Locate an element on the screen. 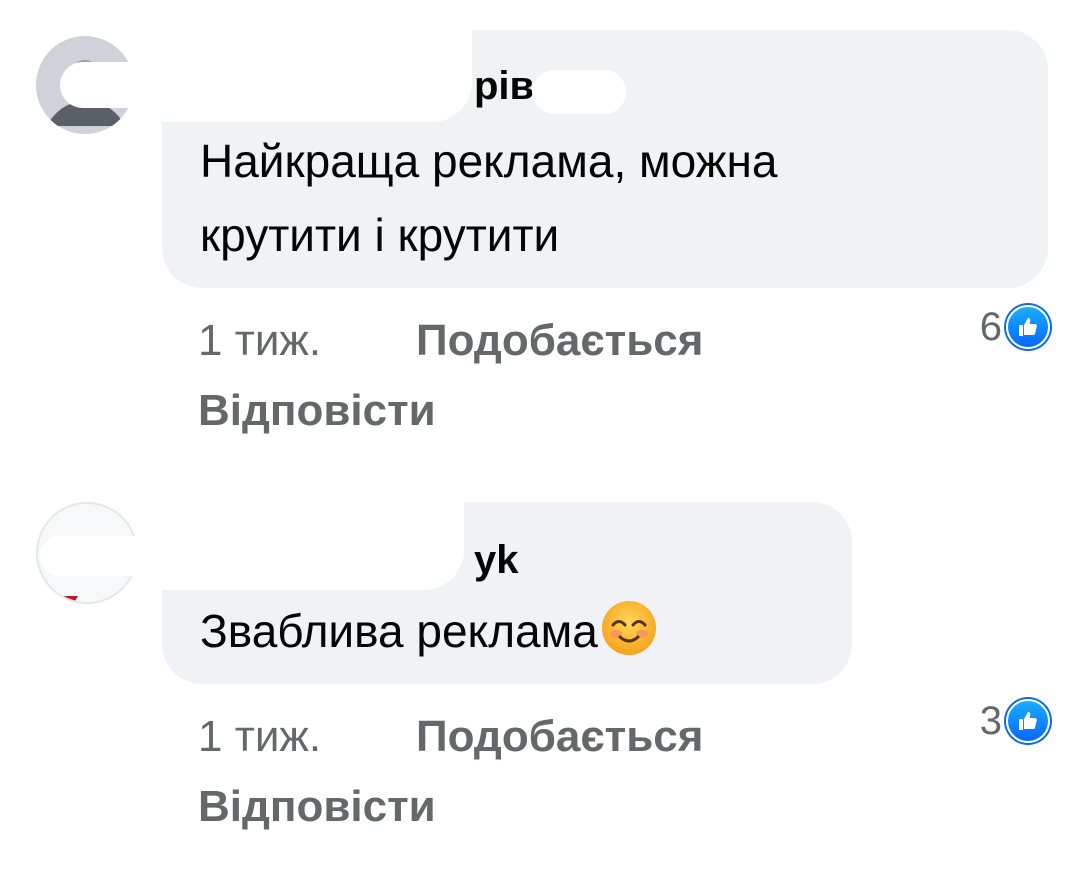 Image resolution: width=1080 pixels, height=876 pixels. comment-text-line: Зваблива реклама is located at coordinates (429, 631).